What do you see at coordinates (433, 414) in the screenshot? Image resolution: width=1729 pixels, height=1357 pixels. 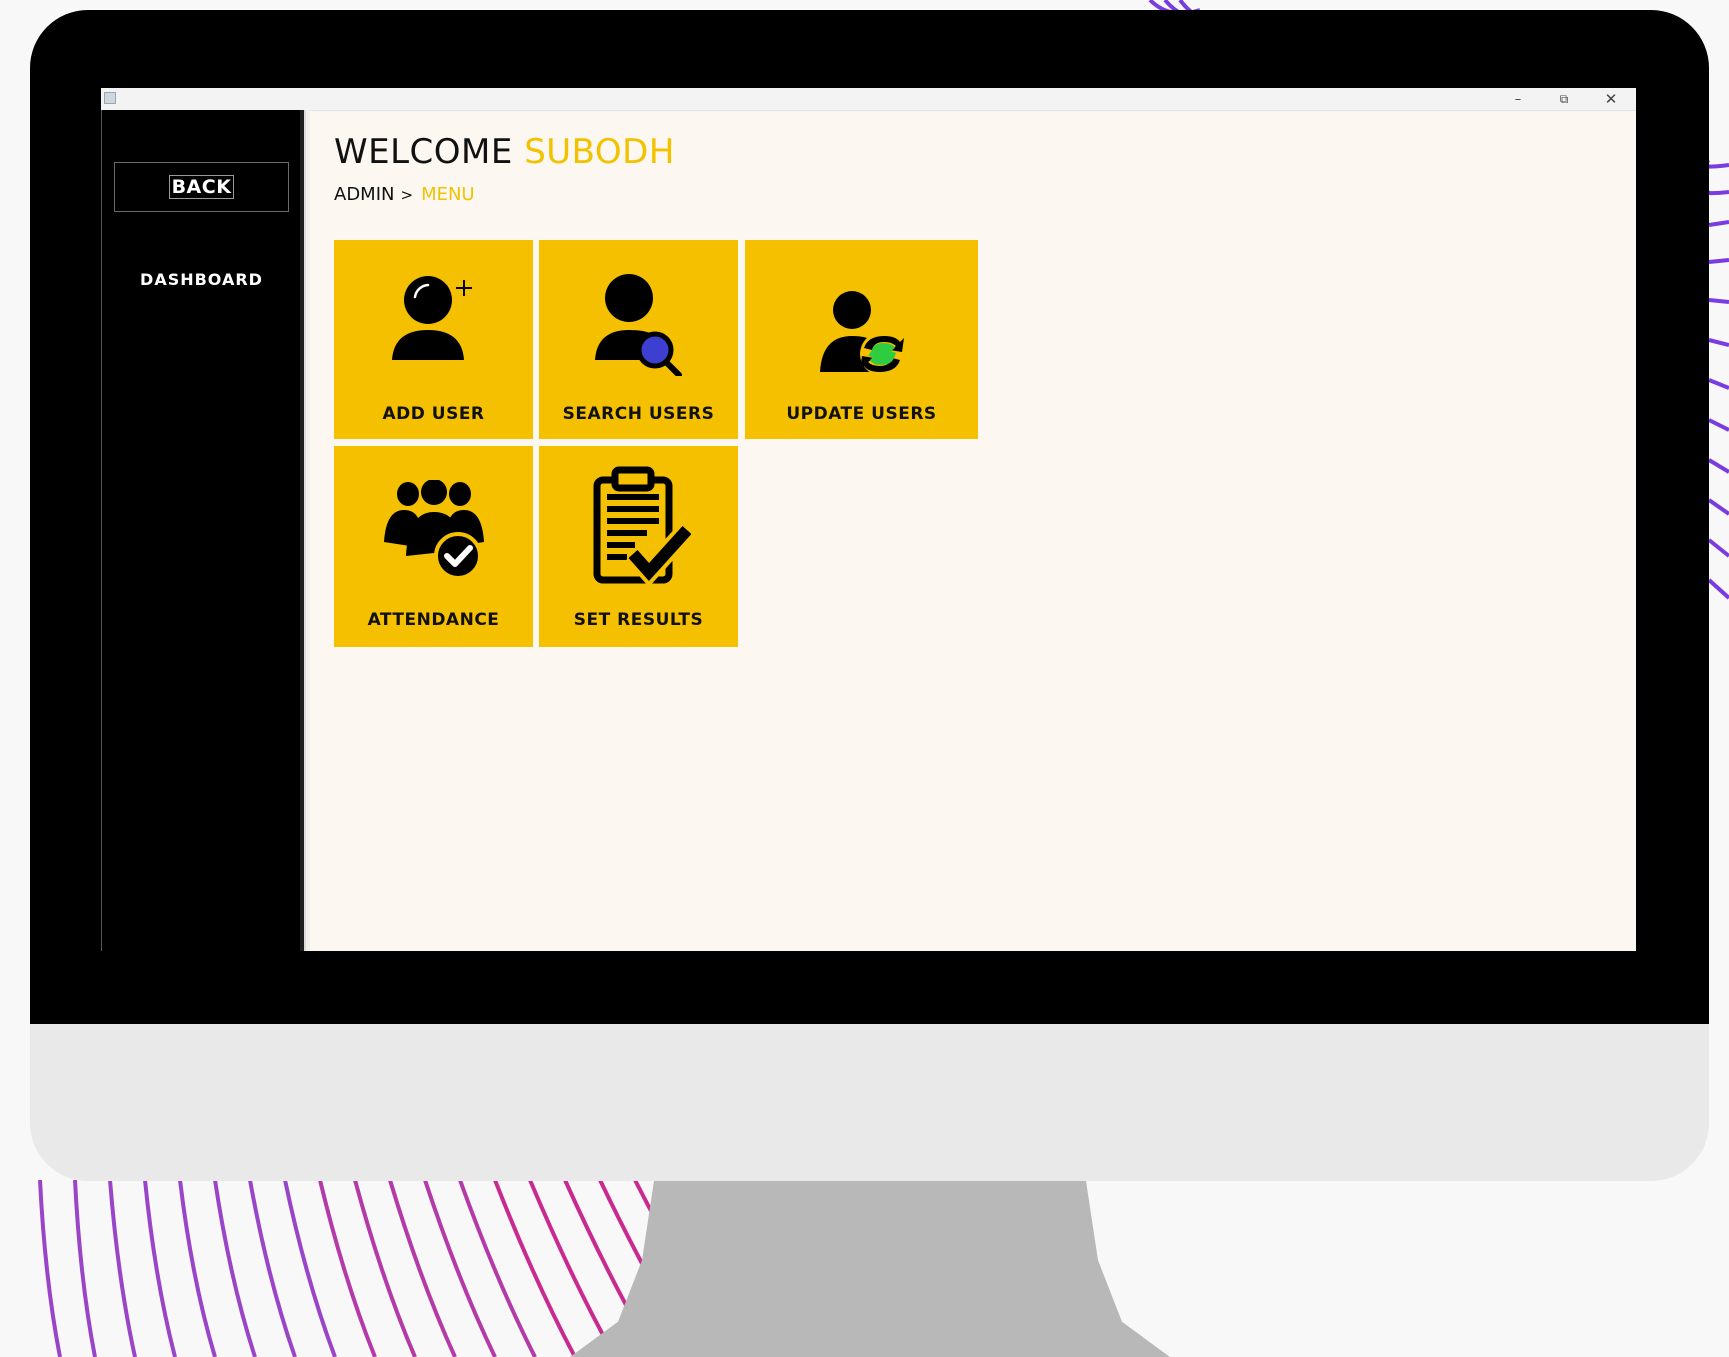 I see `add-user-label: ADD USER` at bounding box center [433, 414].